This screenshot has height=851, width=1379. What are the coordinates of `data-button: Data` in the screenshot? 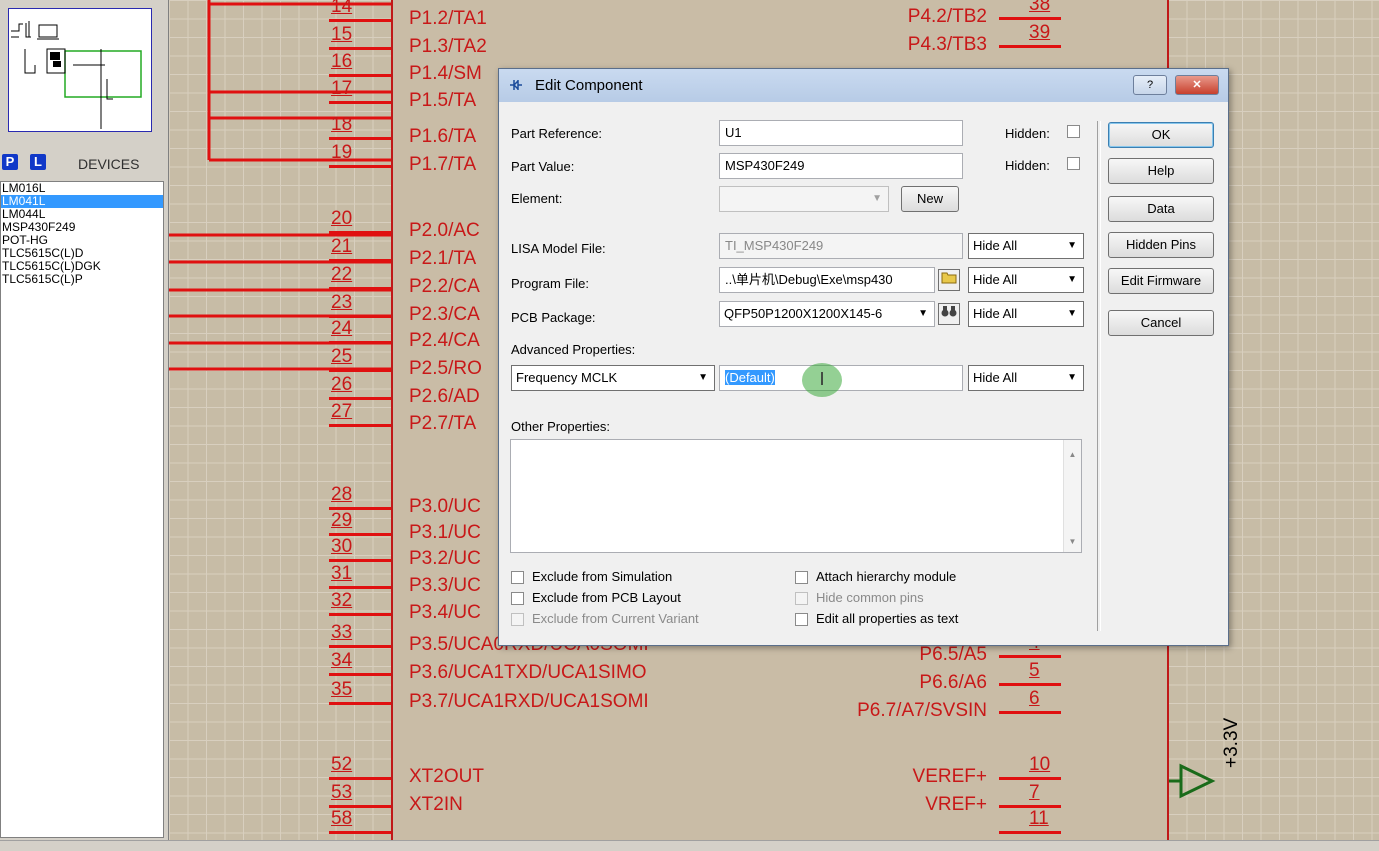 It's located at (1161, 209).